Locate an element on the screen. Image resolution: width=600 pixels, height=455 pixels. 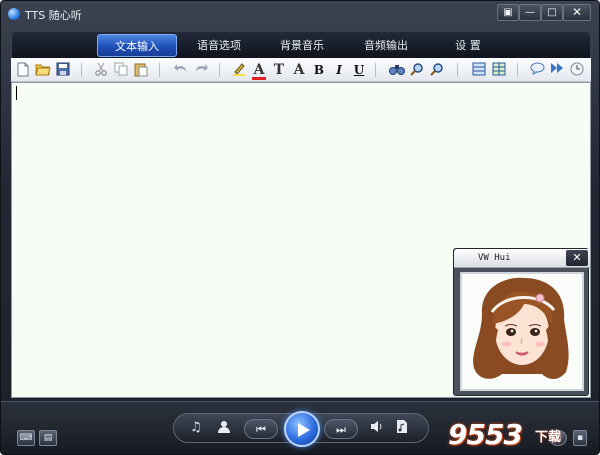
underline-icon: U is located at coordinates (359, 70).